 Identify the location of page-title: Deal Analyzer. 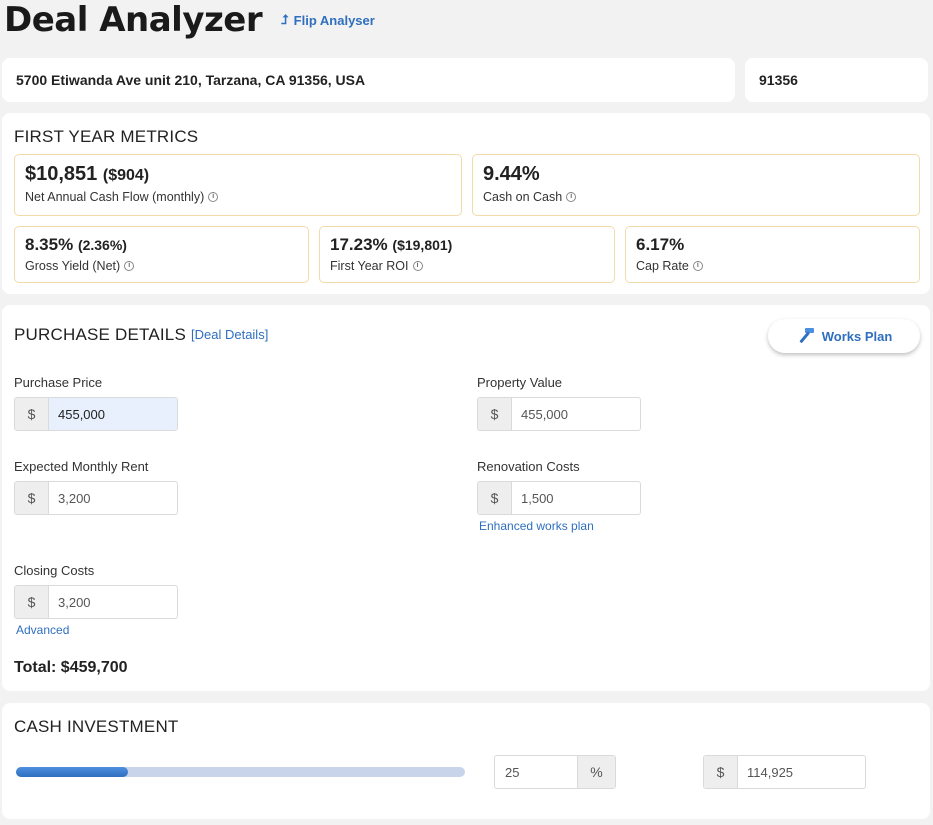
(133, 20).